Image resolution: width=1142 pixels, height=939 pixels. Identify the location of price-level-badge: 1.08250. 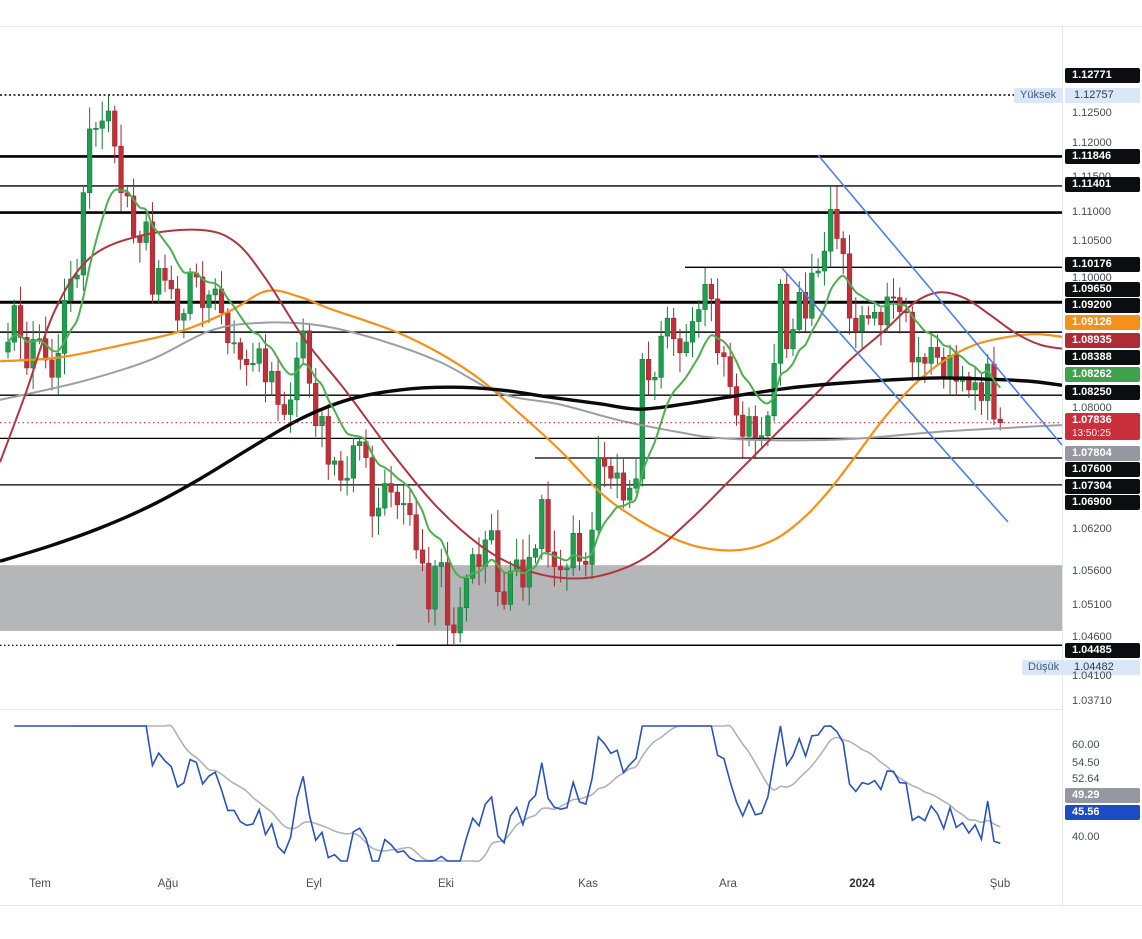
(1102, 392).